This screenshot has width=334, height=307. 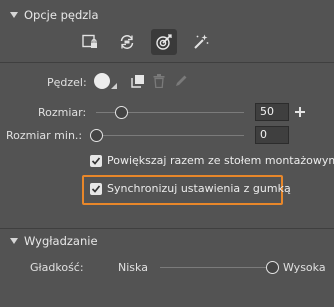 What do you see at coordinates (67, 82) in the screenshot?
I see `brush-label: Pędzel:` at bounding box center [67, 82].